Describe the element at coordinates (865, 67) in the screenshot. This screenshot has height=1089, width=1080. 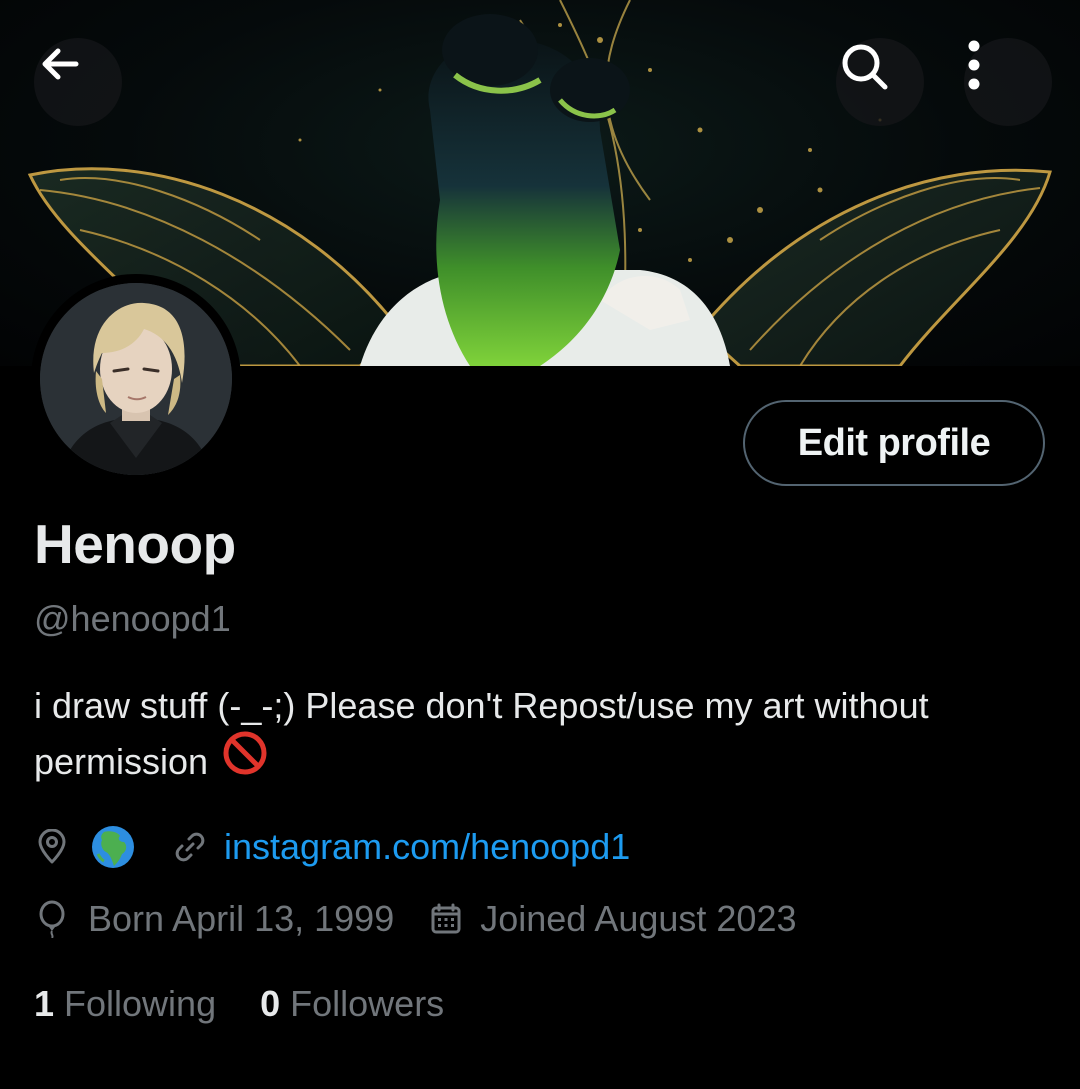
I see `search-icon` at that location.